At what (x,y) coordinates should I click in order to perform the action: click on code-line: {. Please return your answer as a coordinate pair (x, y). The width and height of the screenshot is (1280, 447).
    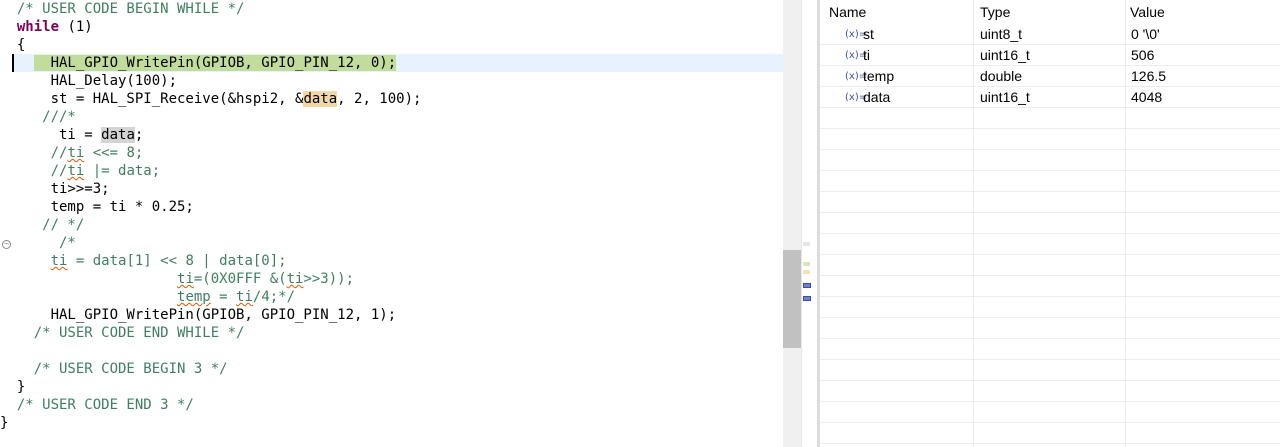
    Looking at the image, I should click on (12, 45).